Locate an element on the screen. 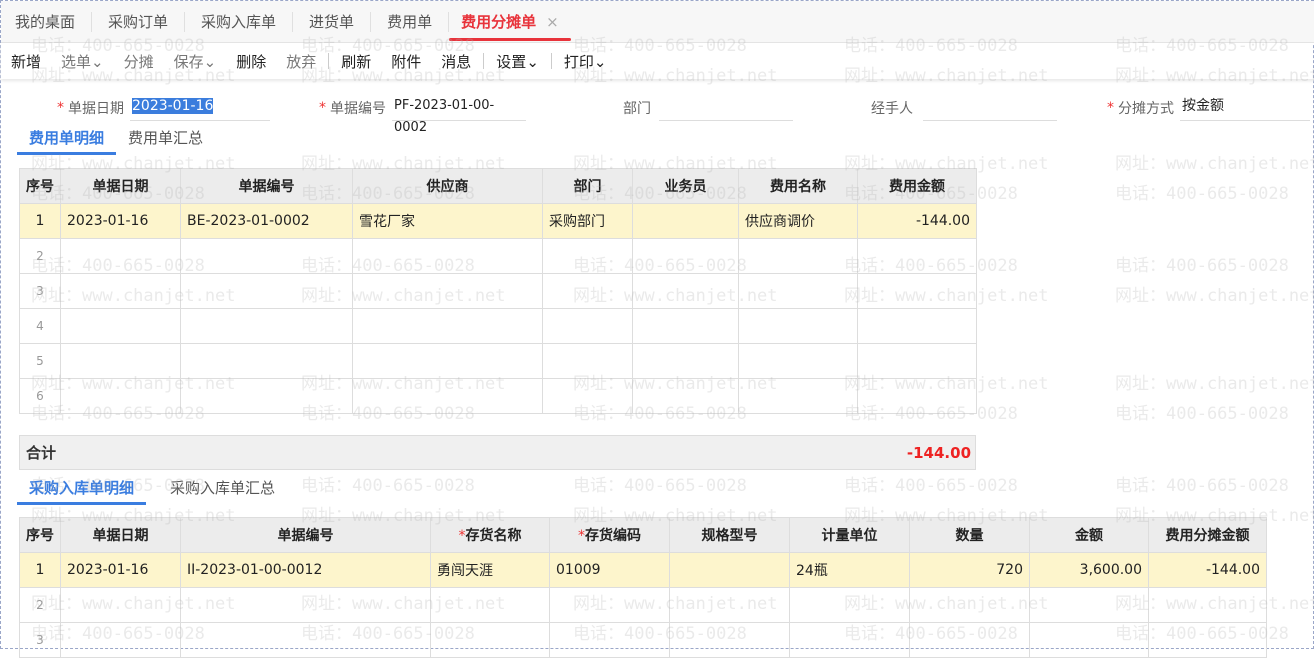 Image resolution: width=1314 pixels, height=658 pixels. discard-button: 放弃 is located at coordinates (301, 61).